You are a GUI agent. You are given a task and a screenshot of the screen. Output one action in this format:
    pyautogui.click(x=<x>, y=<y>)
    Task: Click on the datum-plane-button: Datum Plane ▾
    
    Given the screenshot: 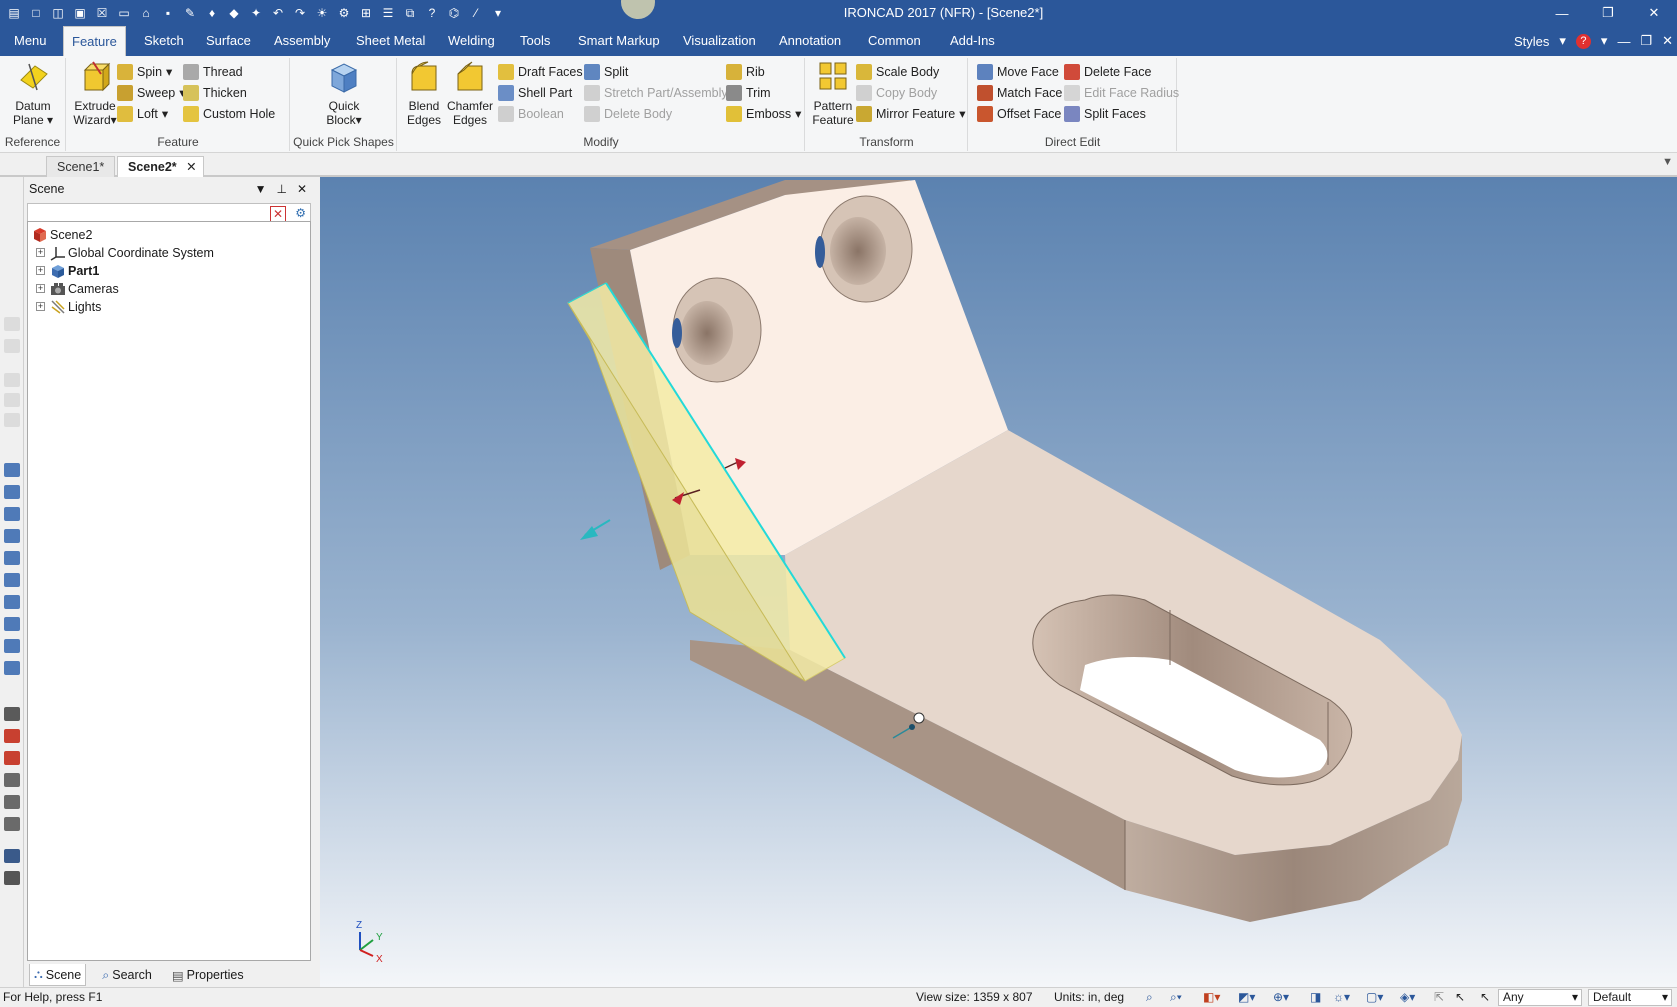 What is the action you would take?
    pyautogui.click(x=33, y=93)
    